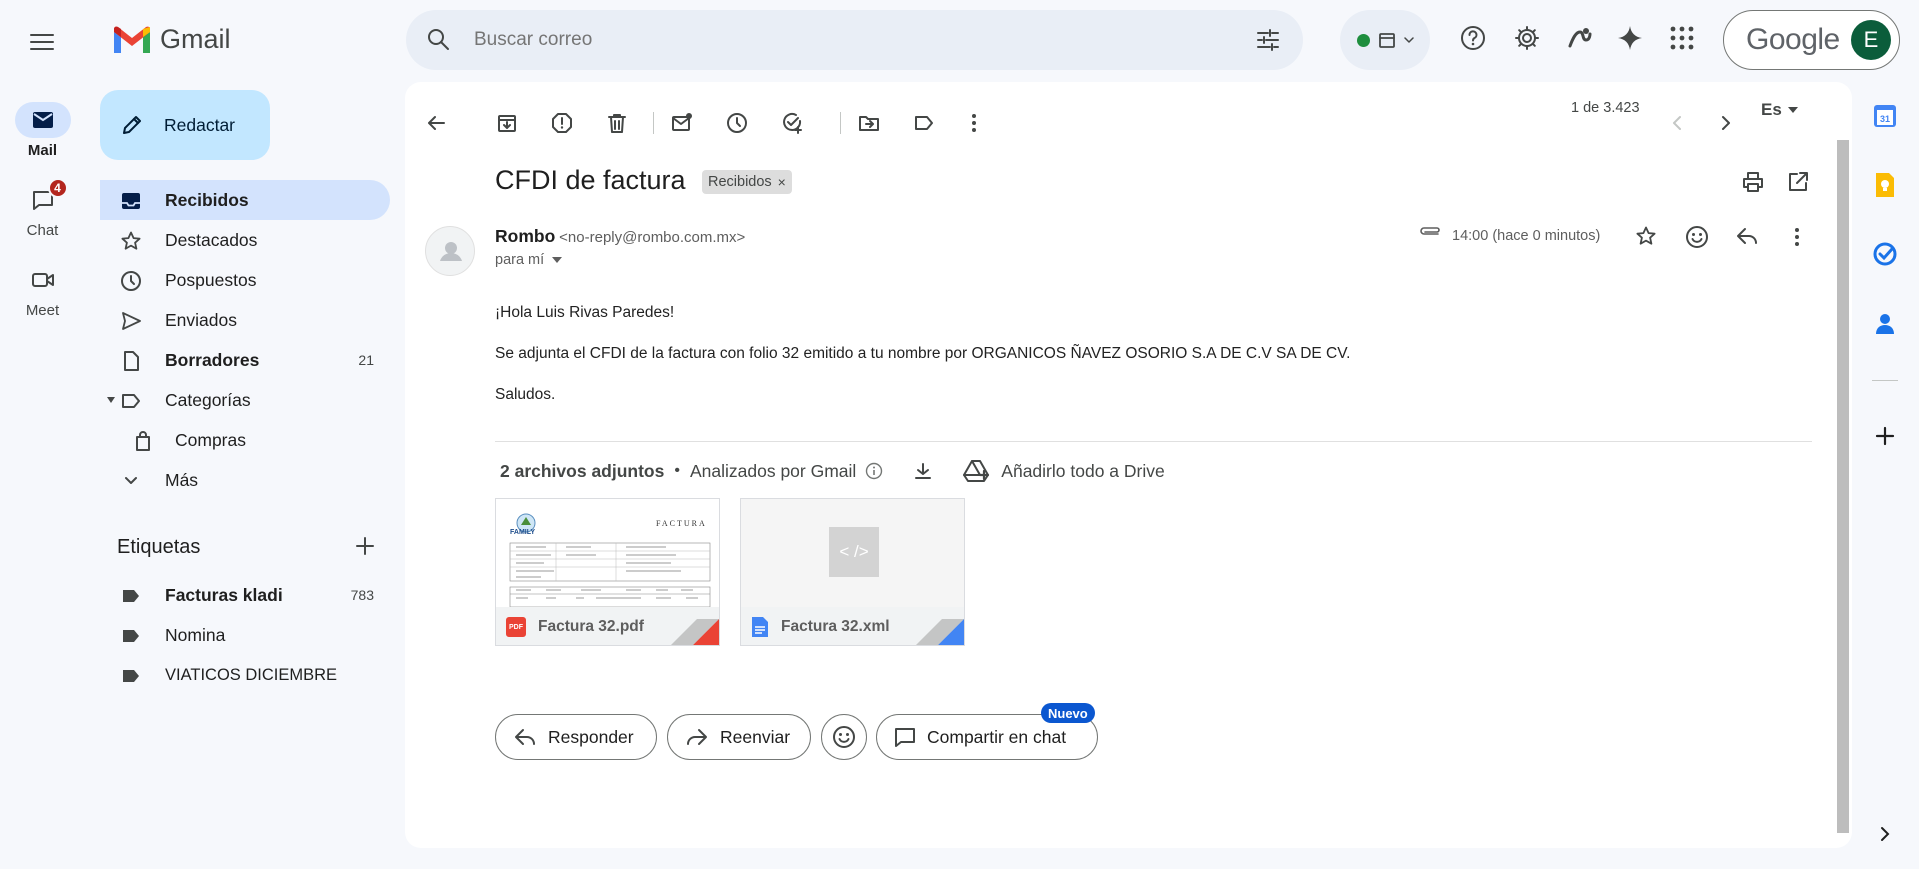 This screenshot has height=869, width=1919. What do you see at coordinates (653, 123) in the screenshot?
I see `toolbar-divider` at bounding box center [653, 123].